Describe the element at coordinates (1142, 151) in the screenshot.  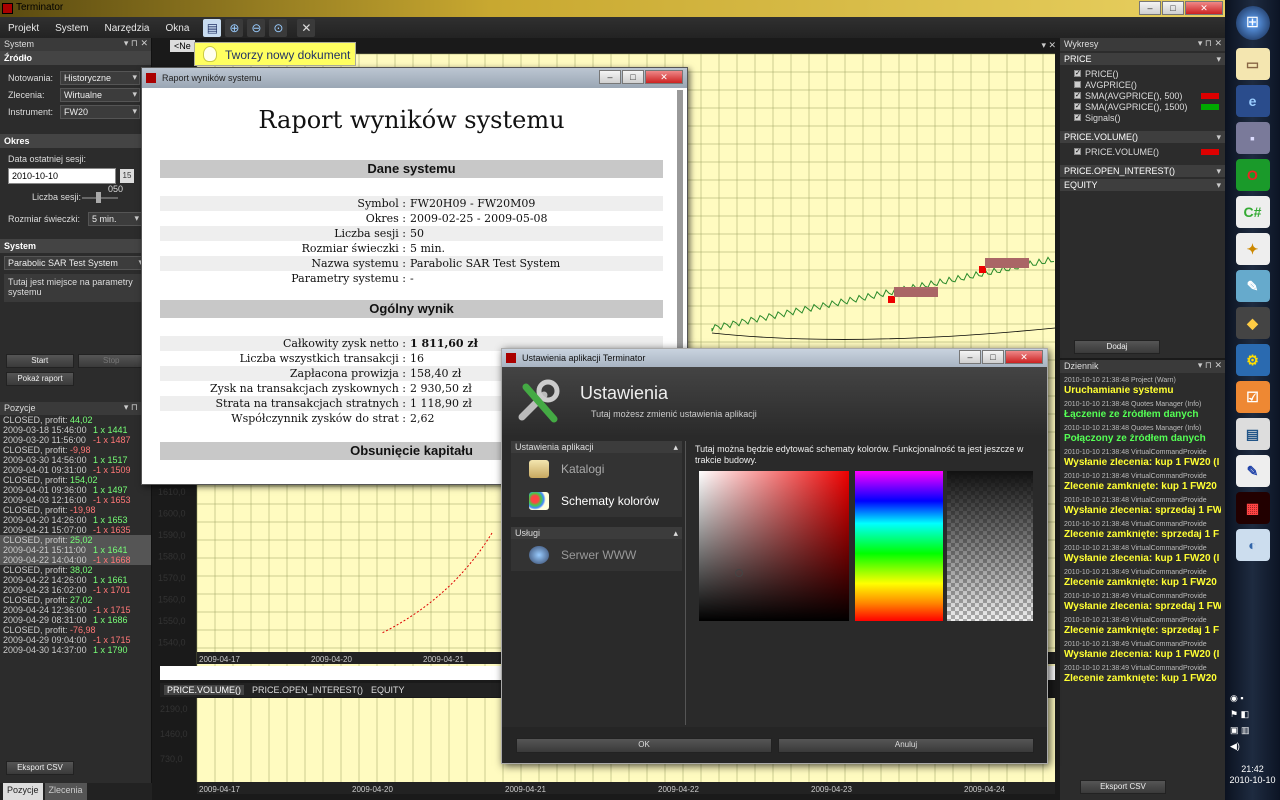
I see `series-volume: ✓ PRICE.VOLUME()` at that location.